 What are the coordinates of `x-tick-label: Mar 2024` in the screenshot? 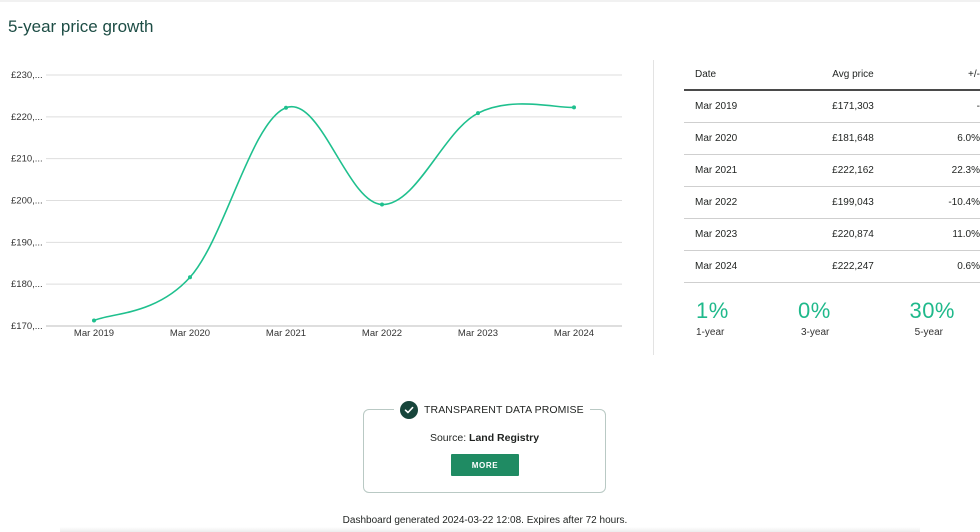 It's located at (574, 333).